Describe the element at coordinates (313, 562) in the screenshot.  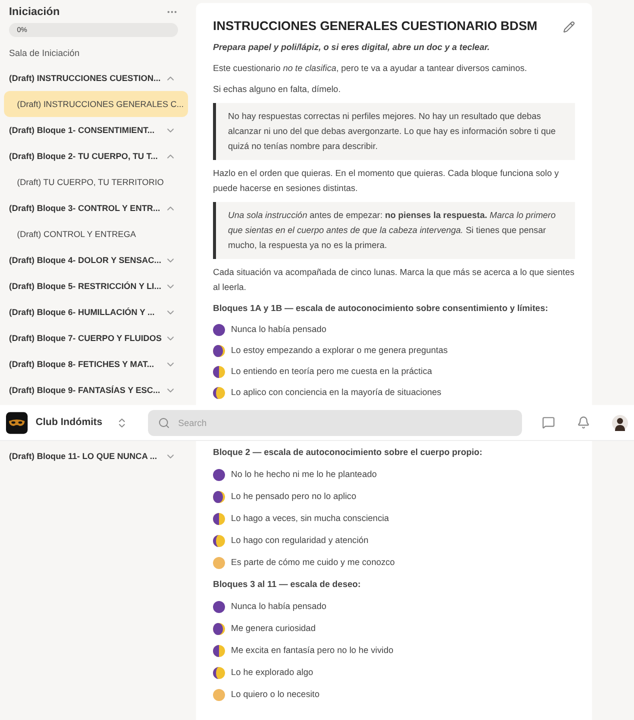
I see `scale-option: Es parte de cómo me cuido y me conozco` at that location.